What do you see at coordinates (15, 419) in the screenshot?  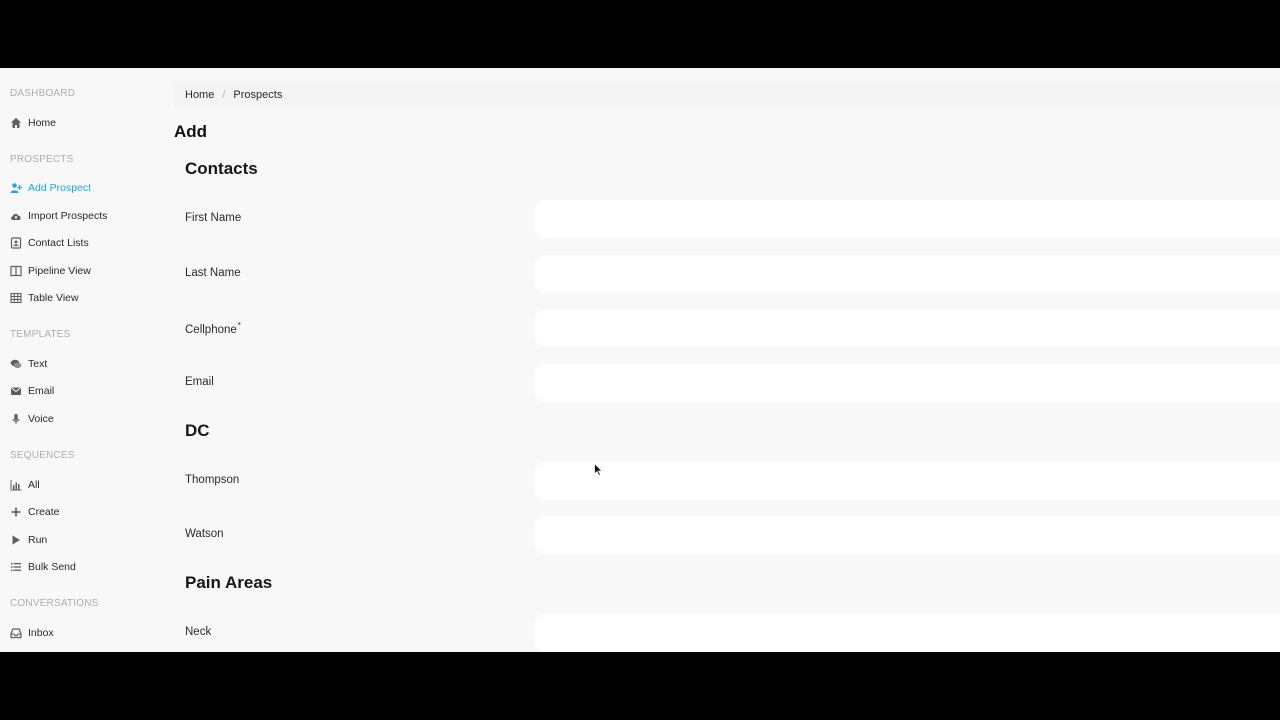 I see `microphone-icon` at bounding box center [15, 419].